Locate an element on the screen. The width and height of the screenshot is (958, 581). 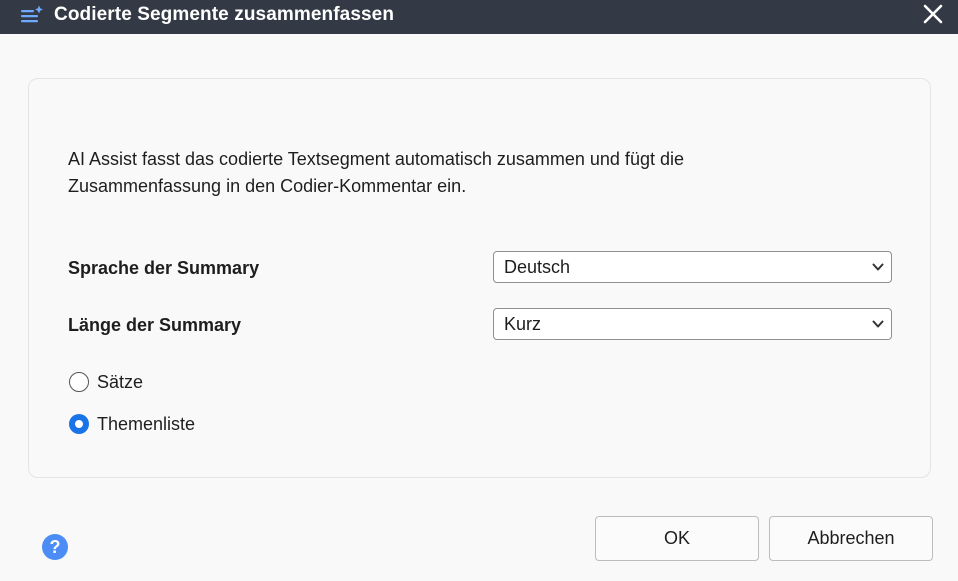
language-select-value: Deutsch is located at coordinates (537, 267).